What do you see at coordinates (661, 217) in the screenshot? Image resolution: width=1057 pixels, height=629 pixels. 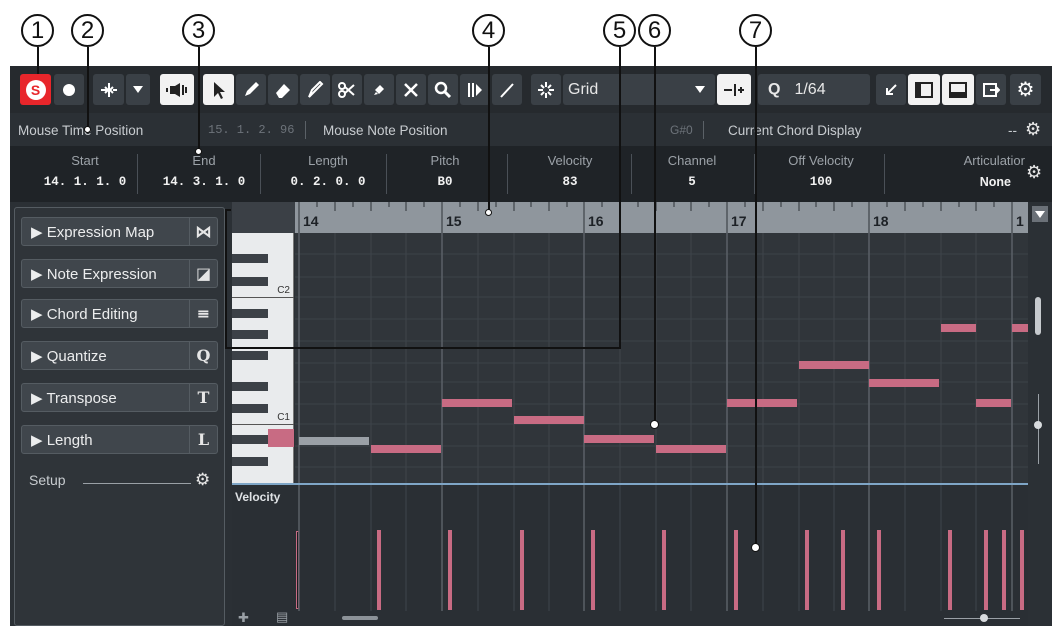 I see `ruler: 14 15 16 17 18 1` at bounding box center [661, 217].